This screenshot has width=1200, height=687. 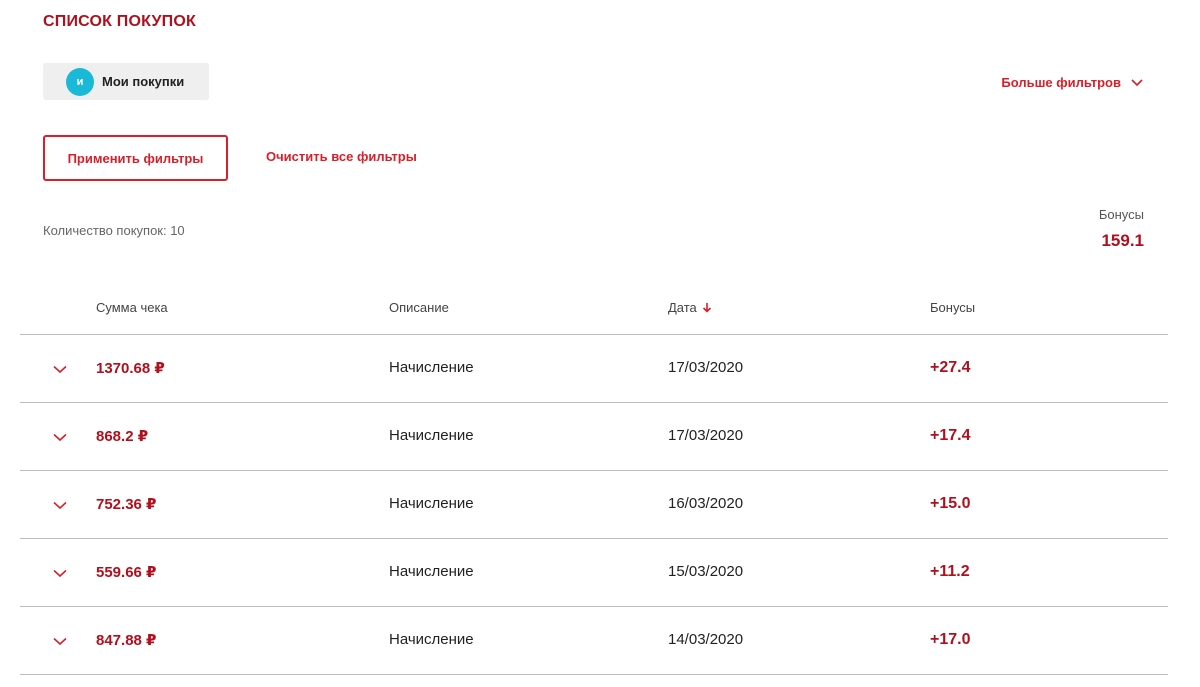 What do you see at coordinates (706, 503) in the screenshot?
I see `row-date: 16/03/2020` at bounding box center [706, 503].